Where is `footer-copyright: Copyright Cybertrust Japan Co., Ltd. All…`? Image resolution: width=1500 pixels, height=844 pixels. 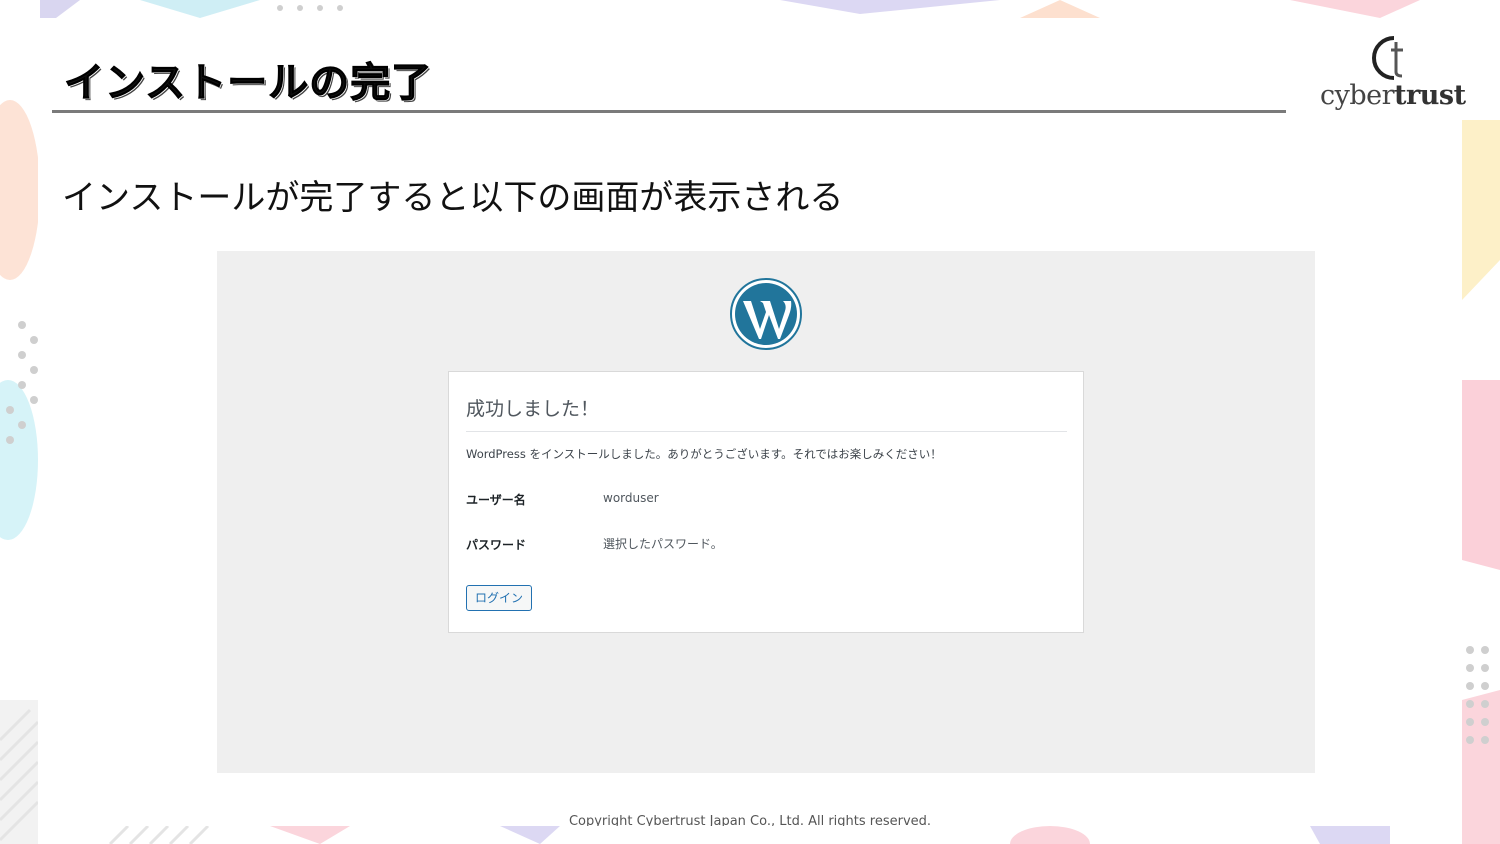 footer-copyright: Copyright Cybertrust Japan Co., Ltd. All… is located at coordinates (750, 820).